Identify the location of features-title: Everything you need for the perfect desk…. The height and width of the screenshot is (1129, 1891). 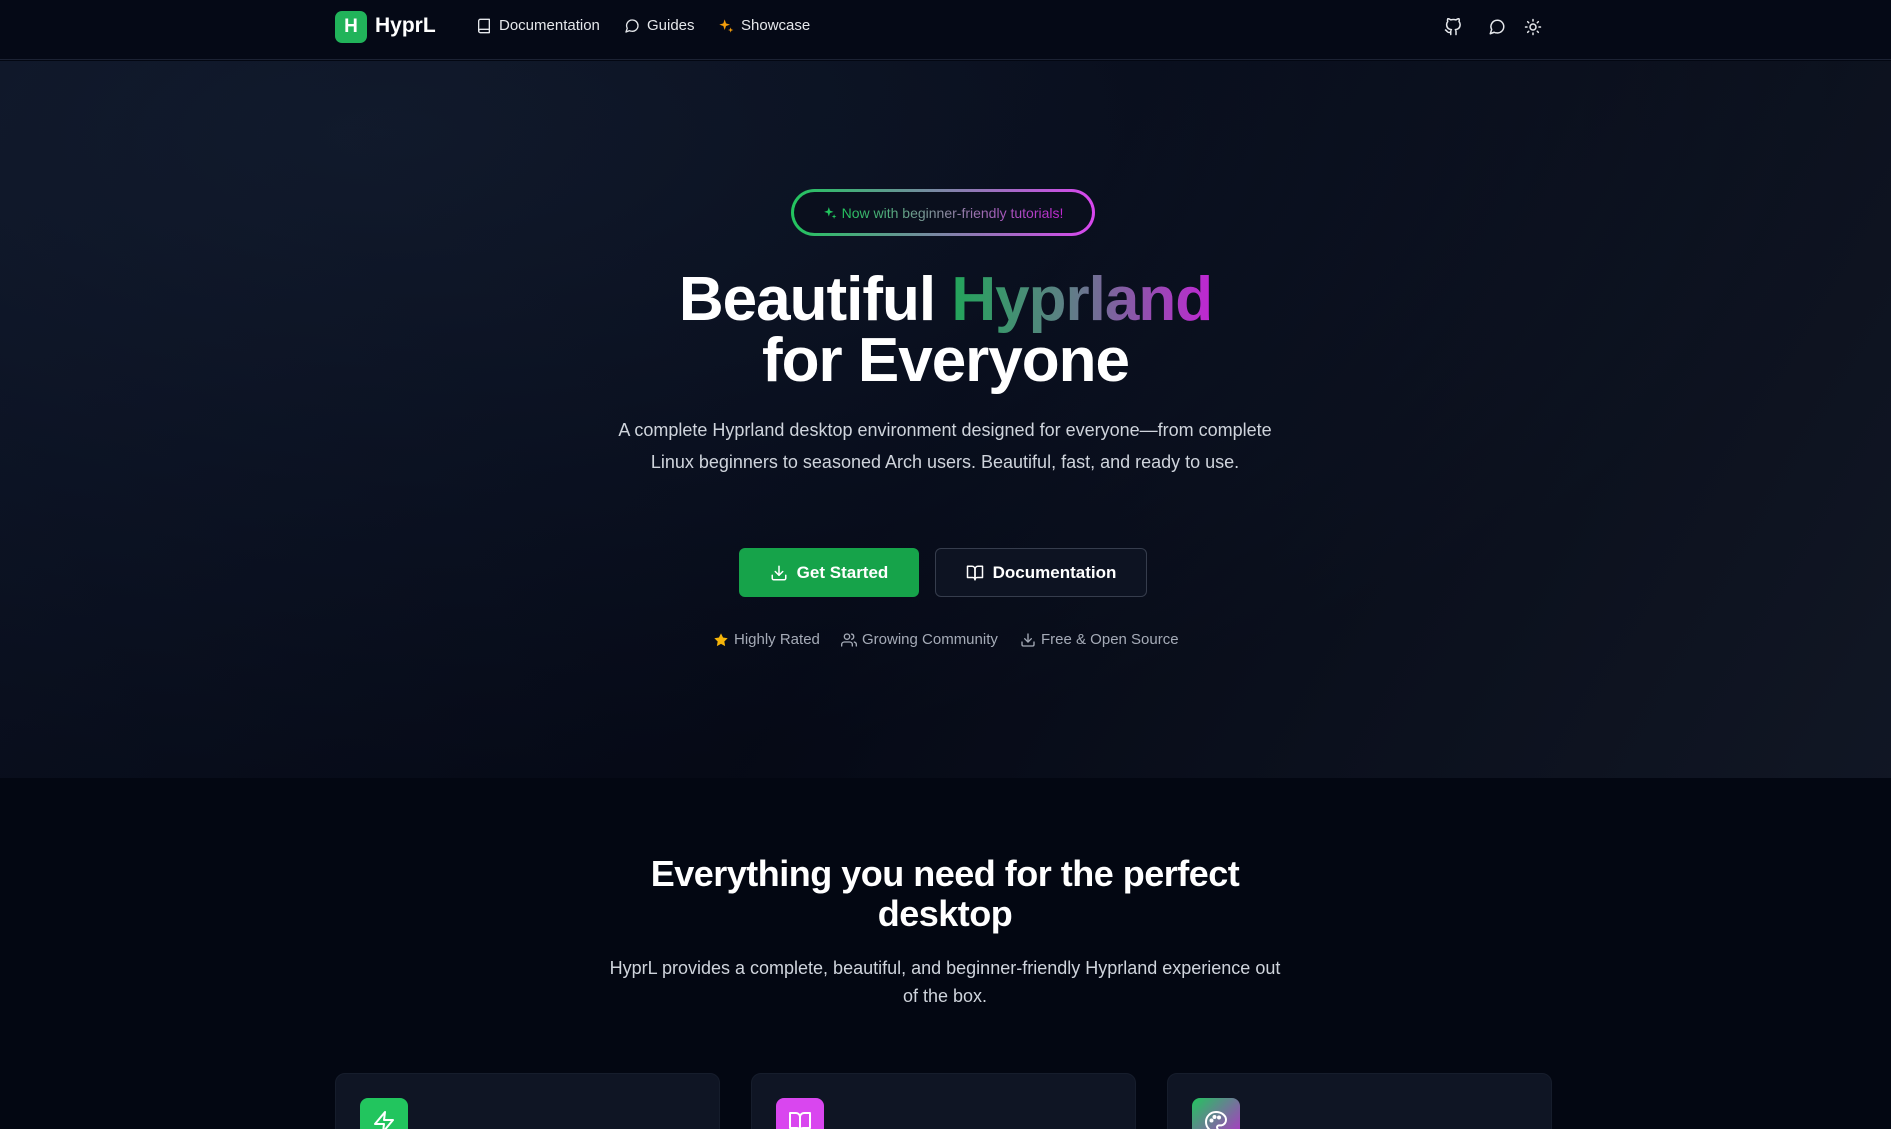
(945, 893).